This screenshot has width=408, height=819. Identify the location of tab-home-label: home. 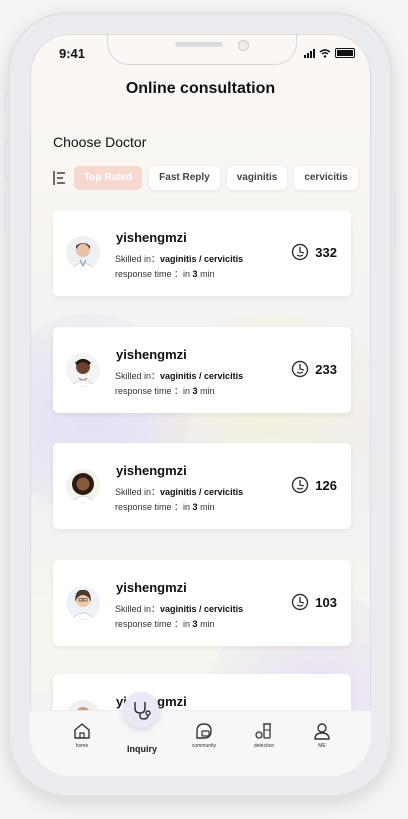
(82, 746).